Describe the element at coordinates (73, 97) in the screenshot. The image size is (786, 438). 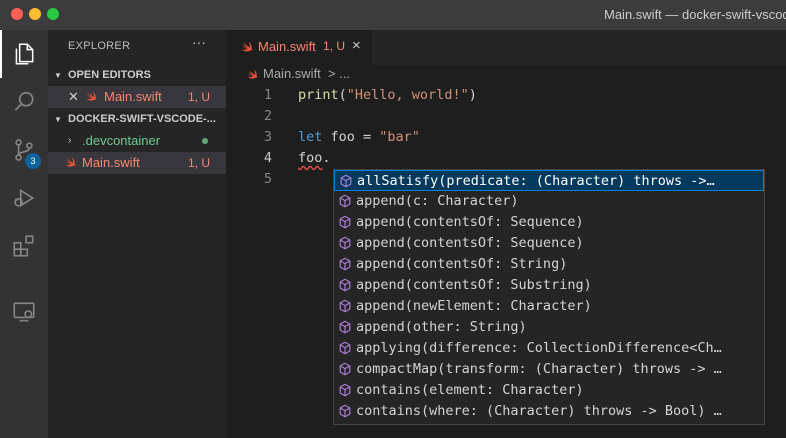
I see `close-icon: ✕` at that location.